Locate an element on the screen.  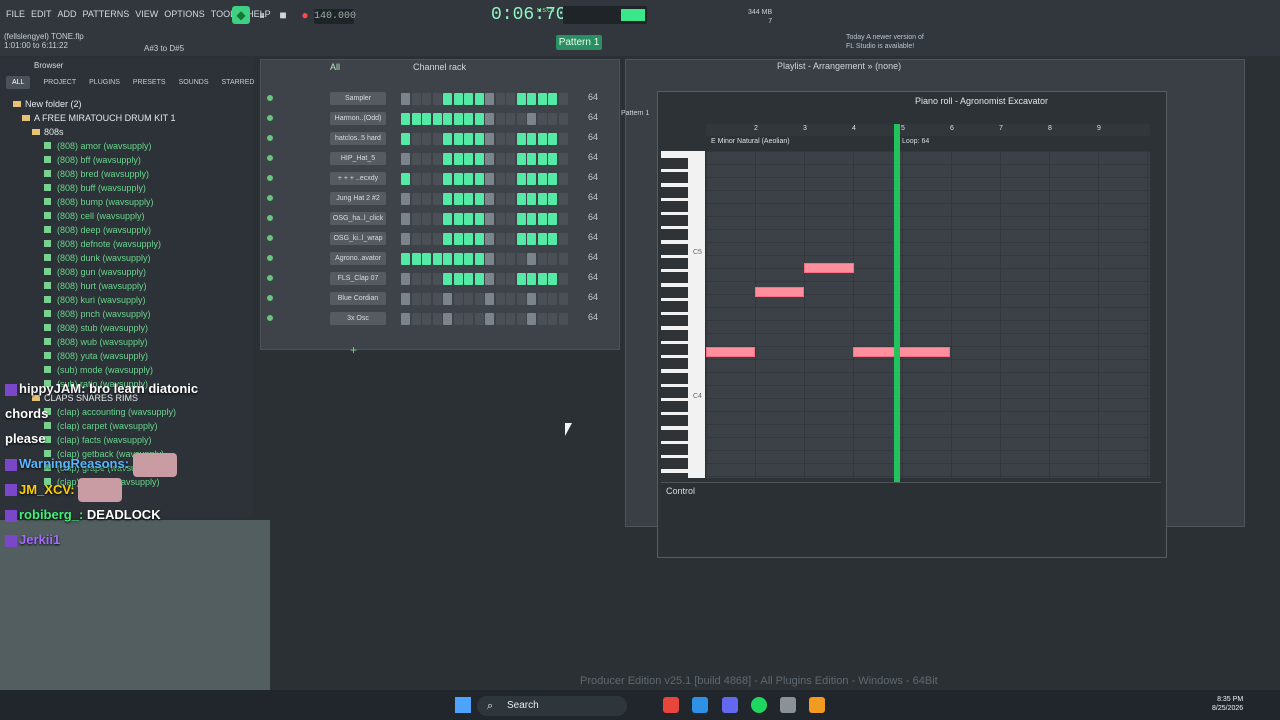
file-item: (808) defnote (wavsupply) is located at coordinates (90, 244).